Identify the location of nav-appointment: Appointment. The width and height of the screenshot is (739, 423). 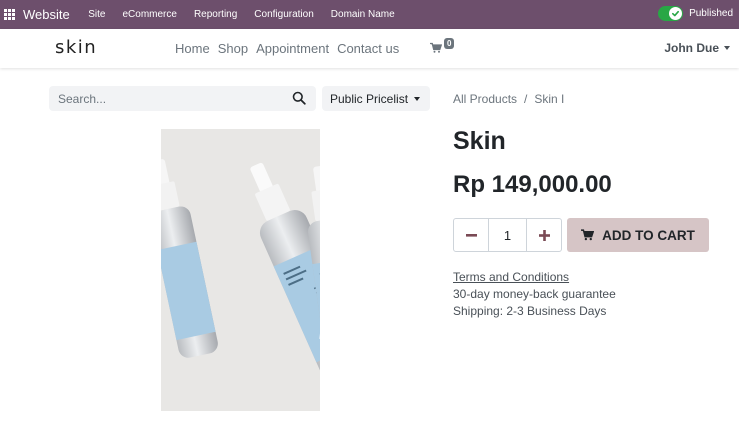
(292, 48).